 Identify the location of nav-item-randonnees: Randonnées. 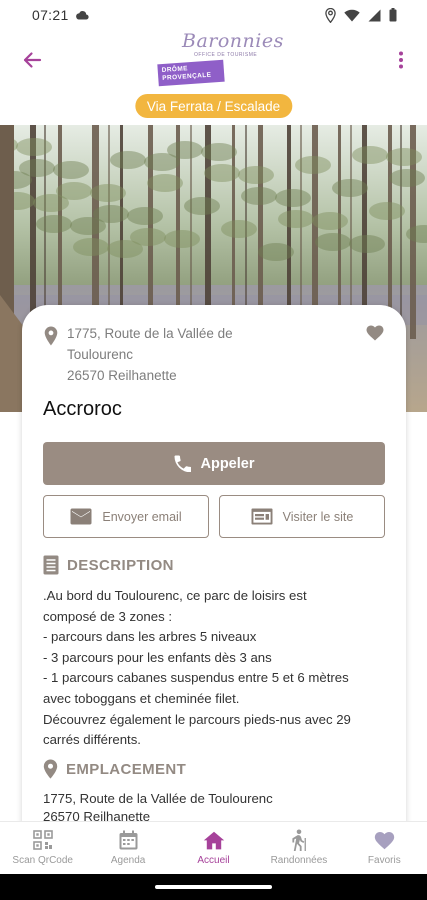
(298, 848).